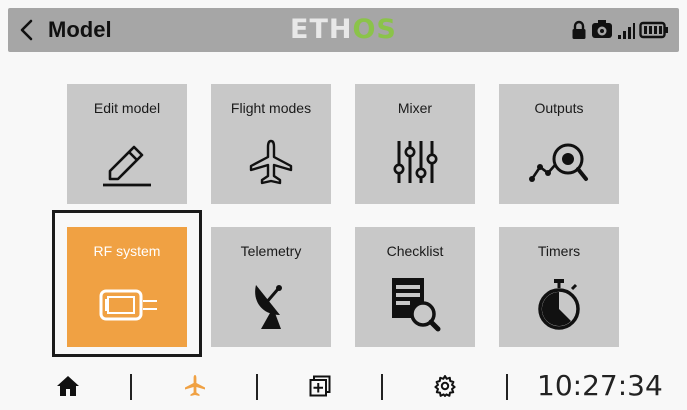  I want to click on checklist-icon, so click(416, 305).